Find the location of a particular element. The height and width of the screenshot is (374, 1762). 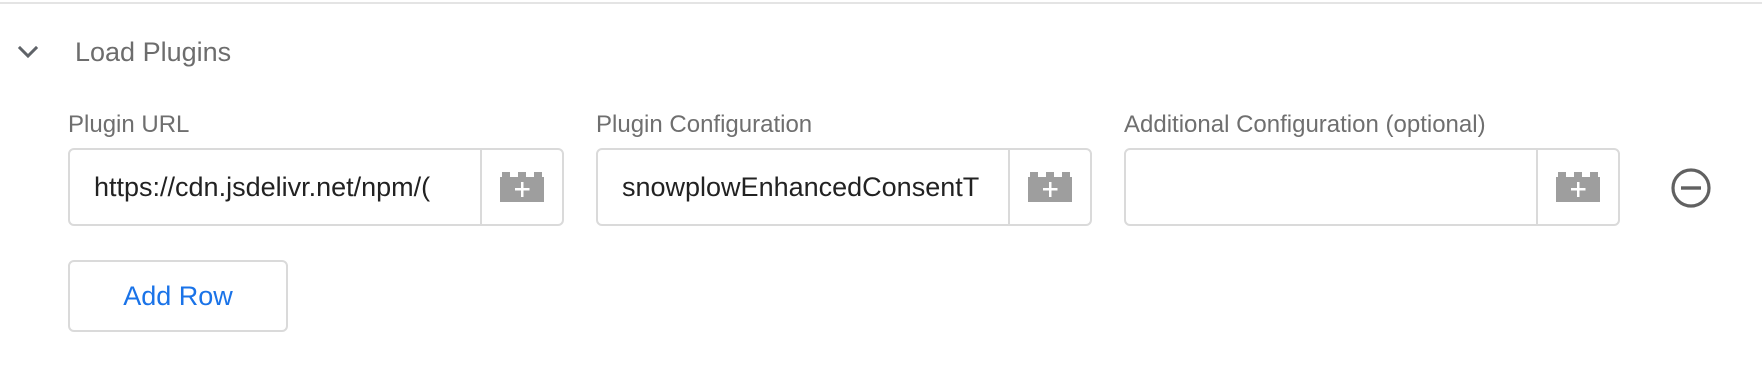

plugin-url-input: https://cdn.jsdelivr.net/npm/( is located at coordinates (276, 187).